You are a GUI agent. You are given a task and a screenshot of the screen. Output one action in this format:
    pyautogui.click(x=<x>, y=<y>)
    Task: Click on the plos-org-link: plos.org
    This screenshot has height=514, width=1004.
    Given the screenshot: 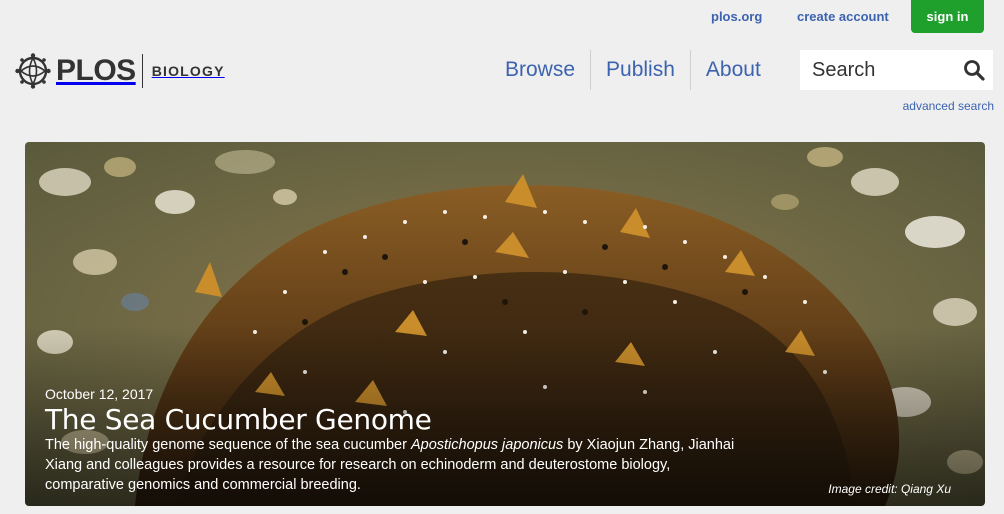 What is the action you would take?
    pyautogui.click(x=751, y=16)
    